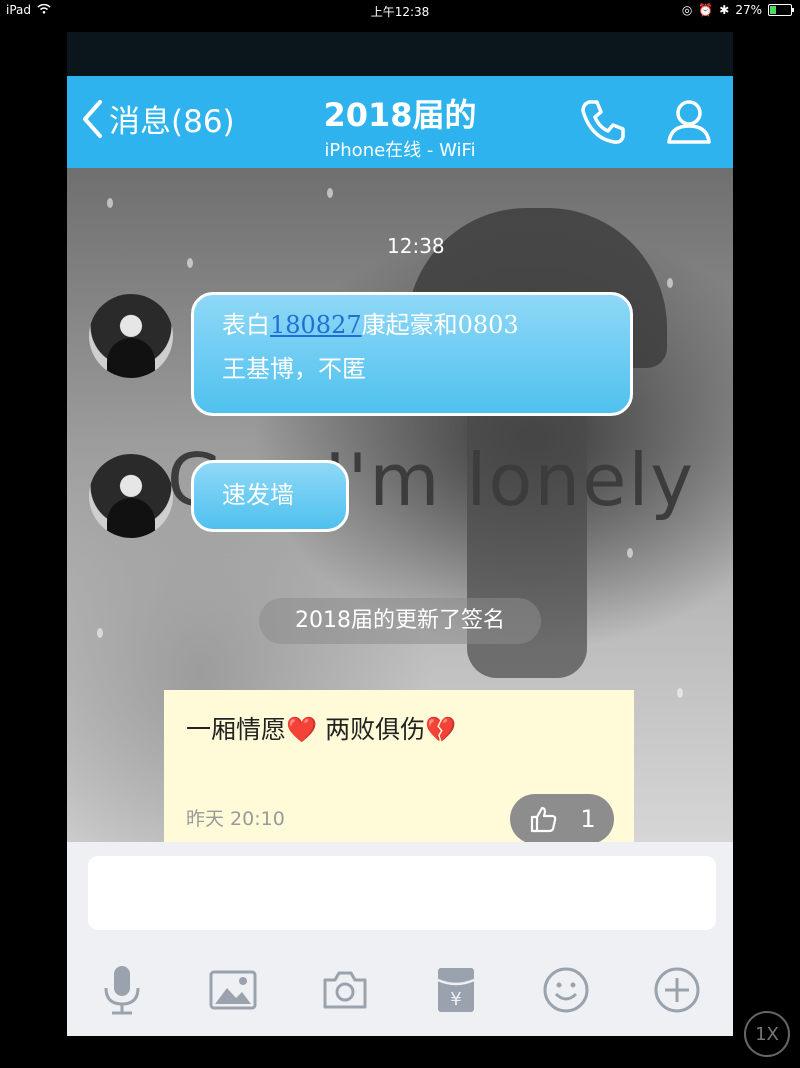  Describe the element at coordinates (258, 495) in the screenshot. I see `message-text: 速发墙` at that location.